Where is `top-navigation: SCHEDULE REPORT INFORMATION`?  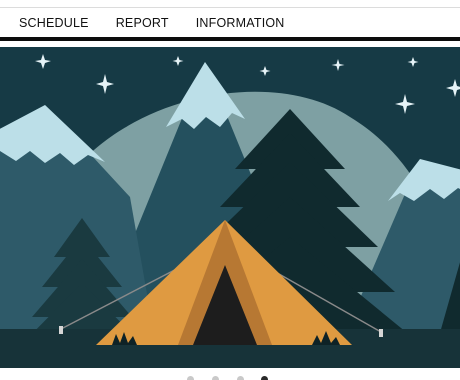
top-navigation: SCHEDULE REPORT INFORMATION is located at coordinates (230, 22).